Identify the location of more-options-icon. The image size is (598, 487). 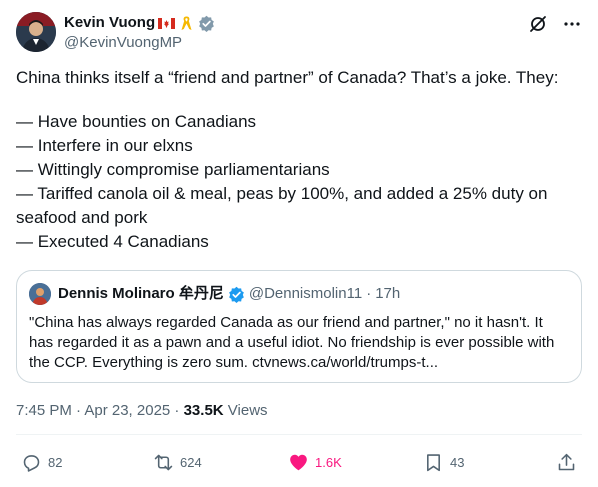
(572, 24).